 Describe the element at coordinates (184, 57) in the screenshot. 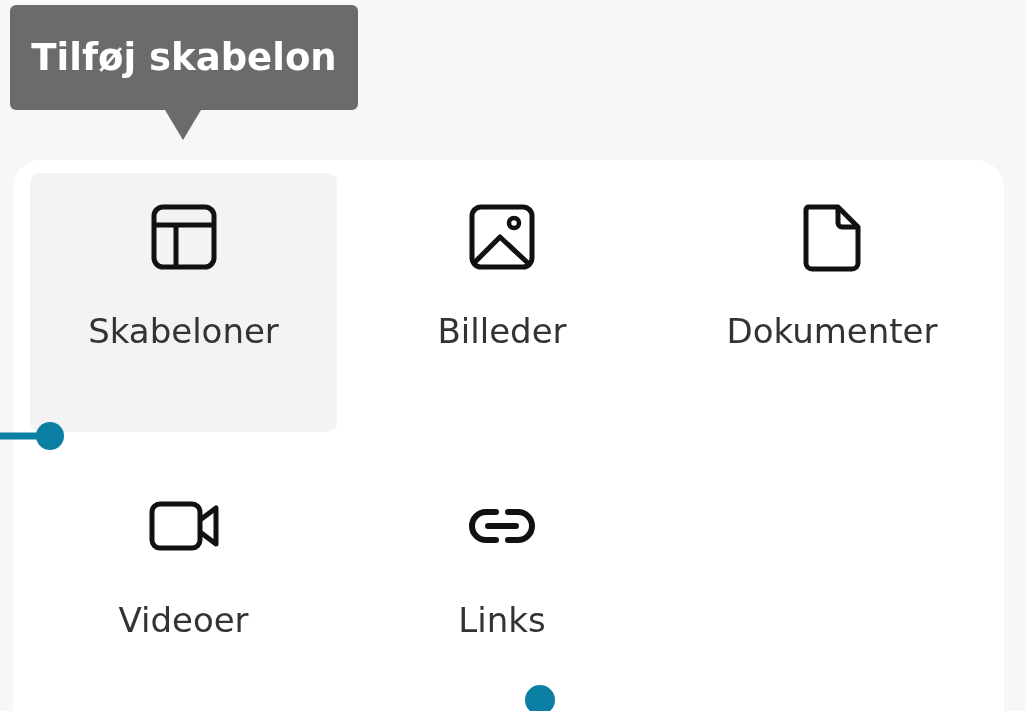

I see `tooltip: Tilføj skabelon` at that location.